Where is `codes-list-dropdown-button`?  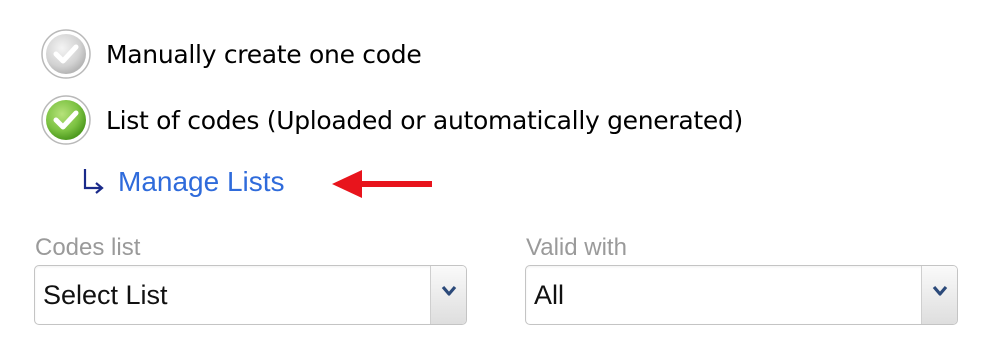 codes-list-dropdown-button is located at coordinates (448, 295).